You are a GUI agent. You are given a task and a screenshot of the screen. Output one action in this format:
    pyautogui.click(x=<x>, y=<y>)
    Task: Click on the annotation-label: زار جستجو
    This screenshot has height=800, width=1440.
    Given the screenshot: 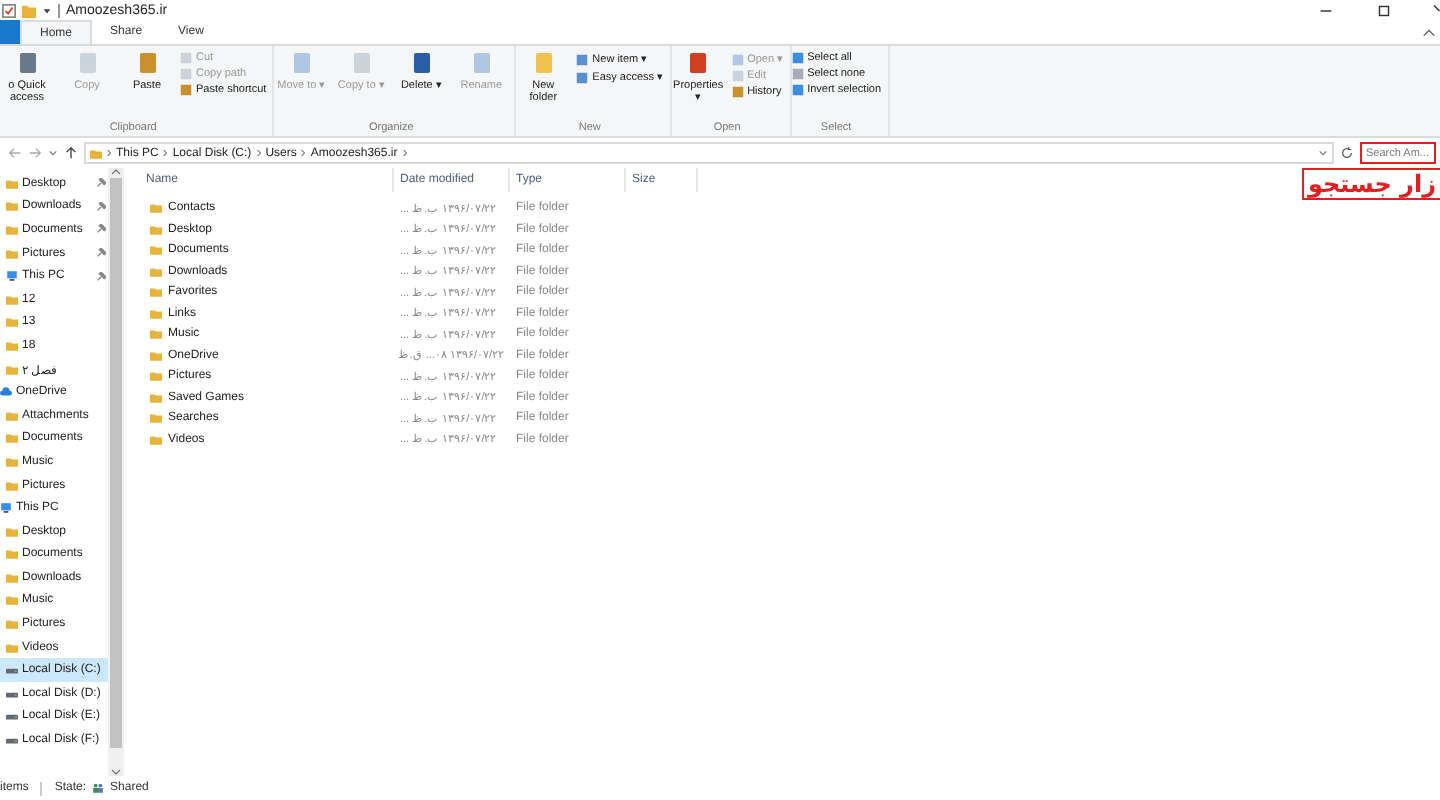 What is the action you would take?
    pyautogui.click(x=1370, y=184)
    